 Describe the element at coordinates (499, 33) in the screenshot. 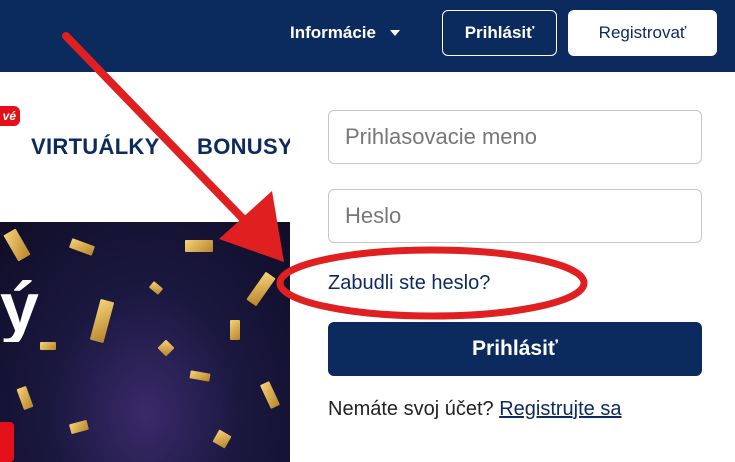

I see `header-login-button: Prihlásiť` at that location.